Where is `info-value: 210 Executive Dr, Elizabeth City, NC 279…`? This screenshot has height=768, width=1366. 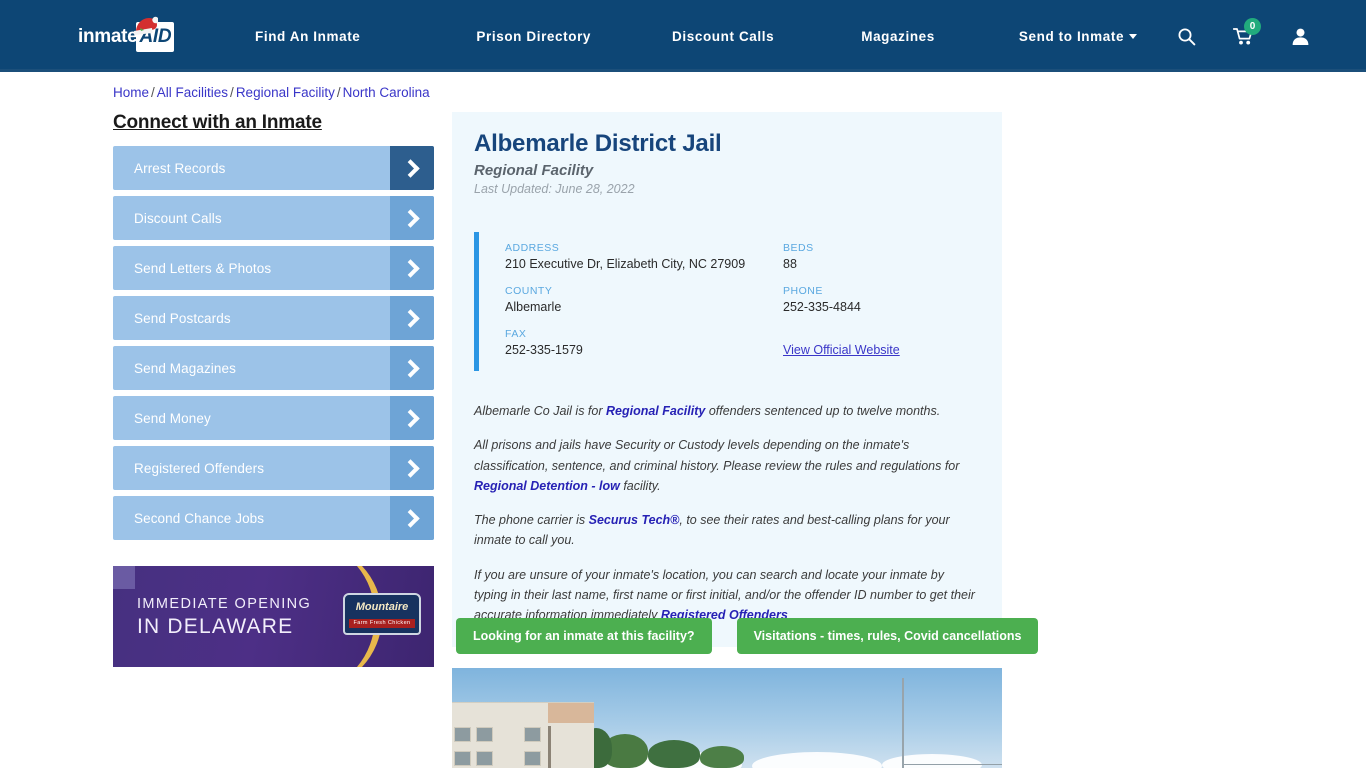
info-value: 210 Executive Dr, Elizabeth City, NC 279… is located at coordinates (625, 264).